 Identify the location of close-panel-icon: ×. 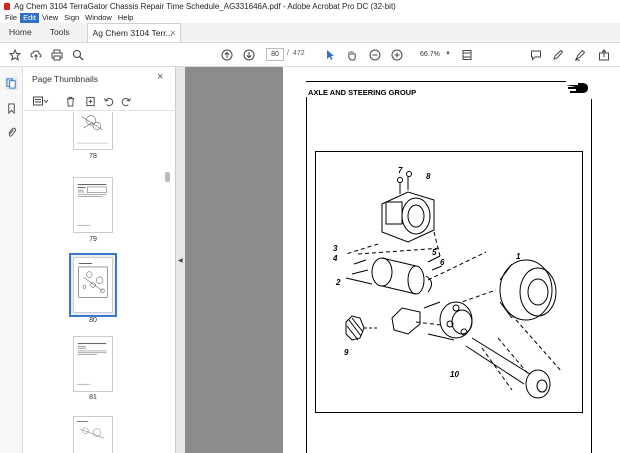
(160, 77).